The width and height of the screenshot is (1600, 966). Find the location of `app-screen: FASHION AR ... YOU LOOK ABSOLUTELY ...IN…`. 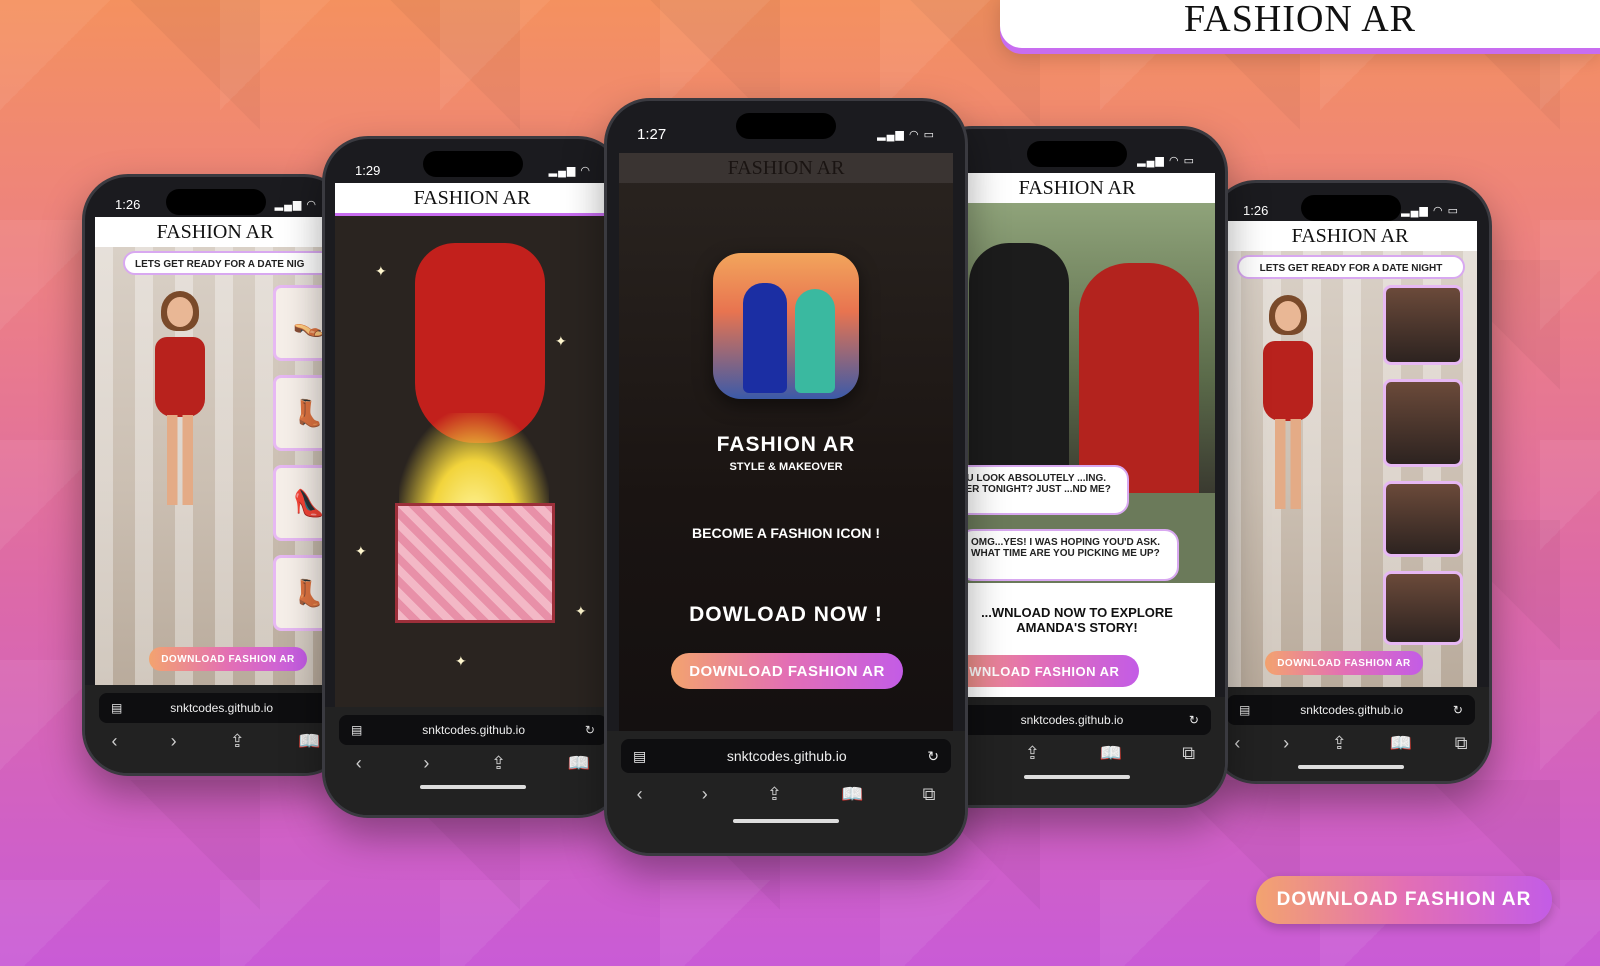

app-screen: FASHION AR ... YOU LOOK ABSOLUTELY ...IN… is located at coordinates (1077, 435).